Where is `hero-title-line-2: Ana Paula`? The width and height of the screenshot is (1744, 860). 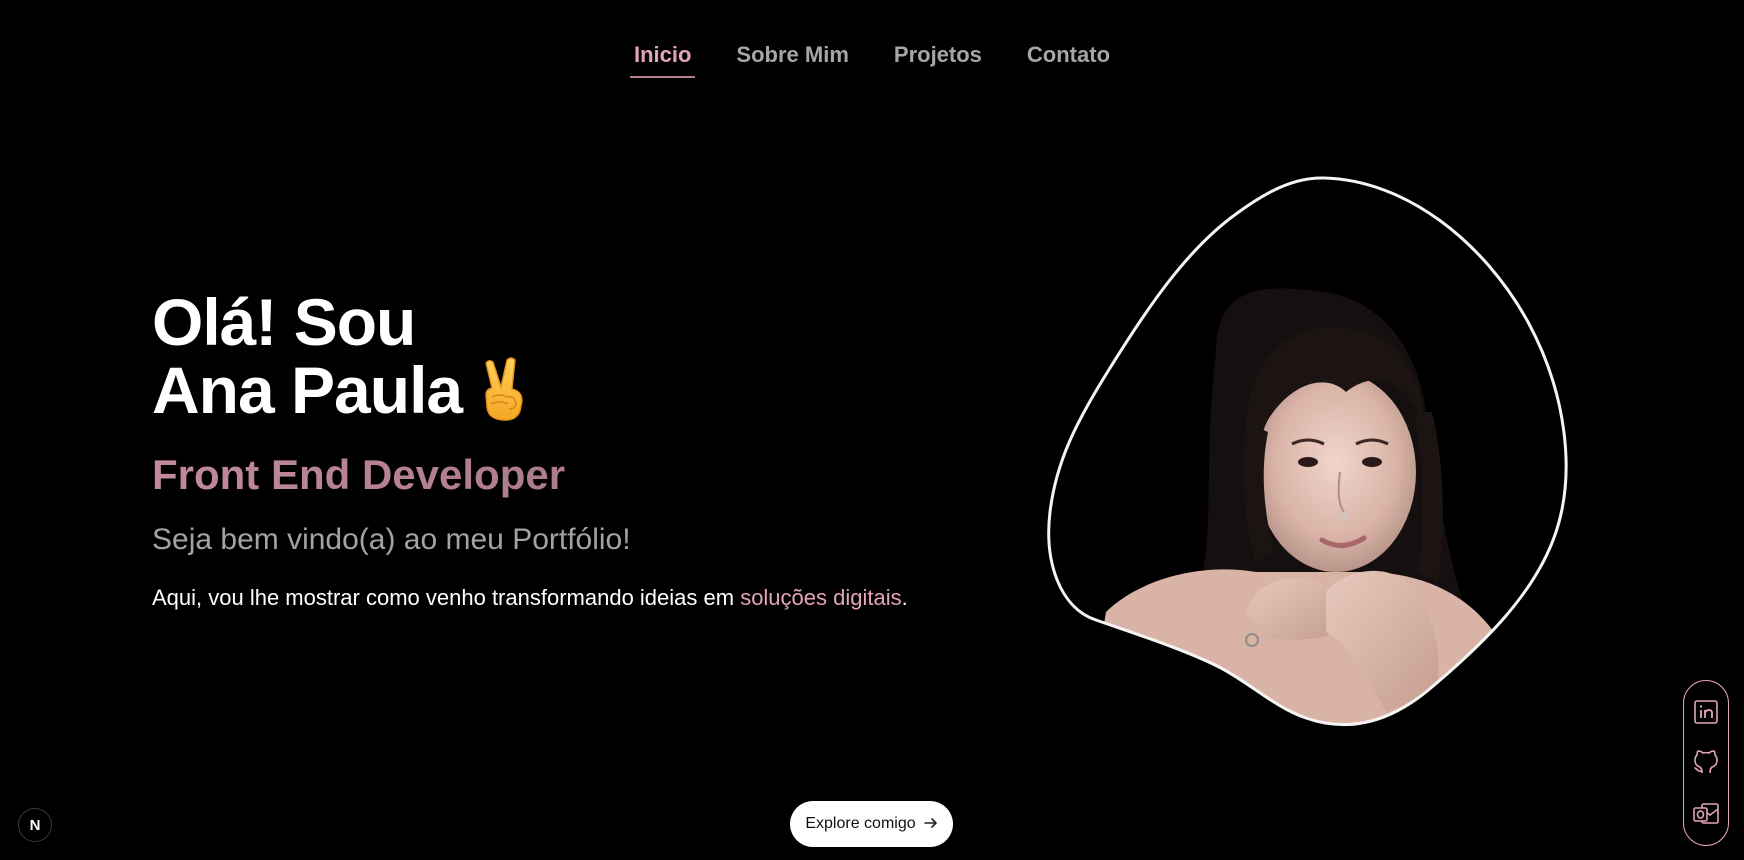 hero-title-line-2: Ana Paula is located at coordinates (307, 390).